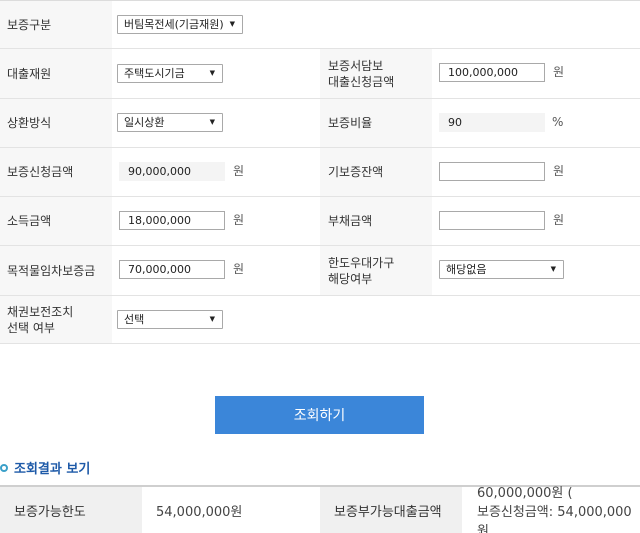 The width and height of the screenshot is (640, 533). I want to click on row-loan-source: 대출재원 주택도시기금 ▼ 보증서담보 대출신청금액 100,000,000 원, so click(320, 74).